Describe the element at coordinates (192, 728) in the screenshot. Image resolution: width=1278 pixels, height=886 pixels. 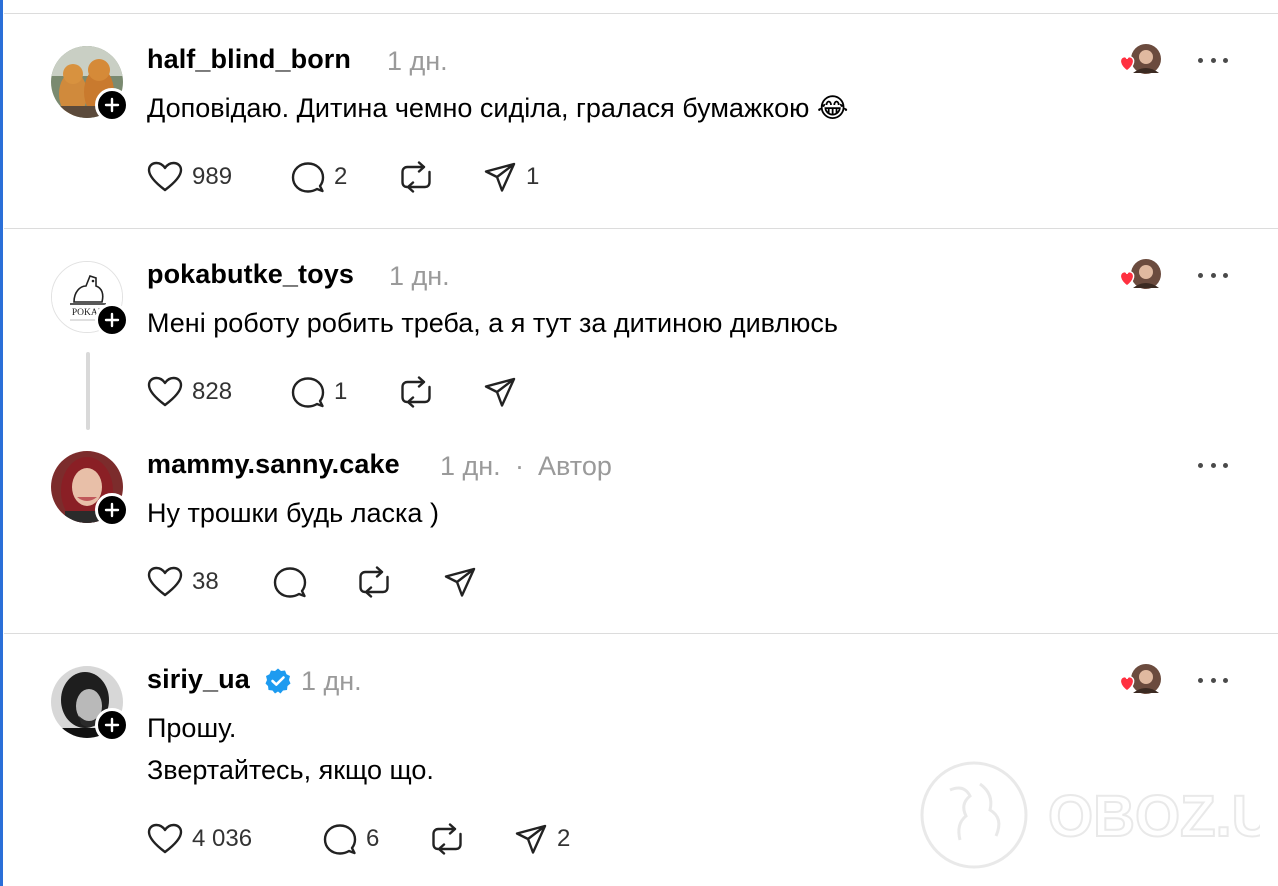
I see `post-text-line: Прошу.` at that location.